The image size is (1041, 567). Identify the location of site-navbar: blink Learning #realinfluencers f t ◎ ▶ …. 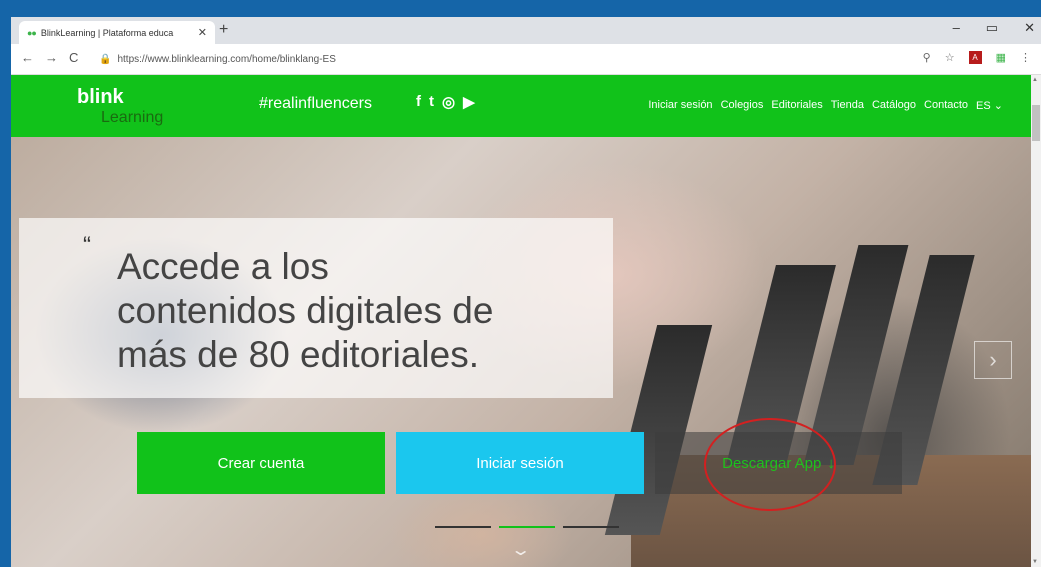
(521, 106).